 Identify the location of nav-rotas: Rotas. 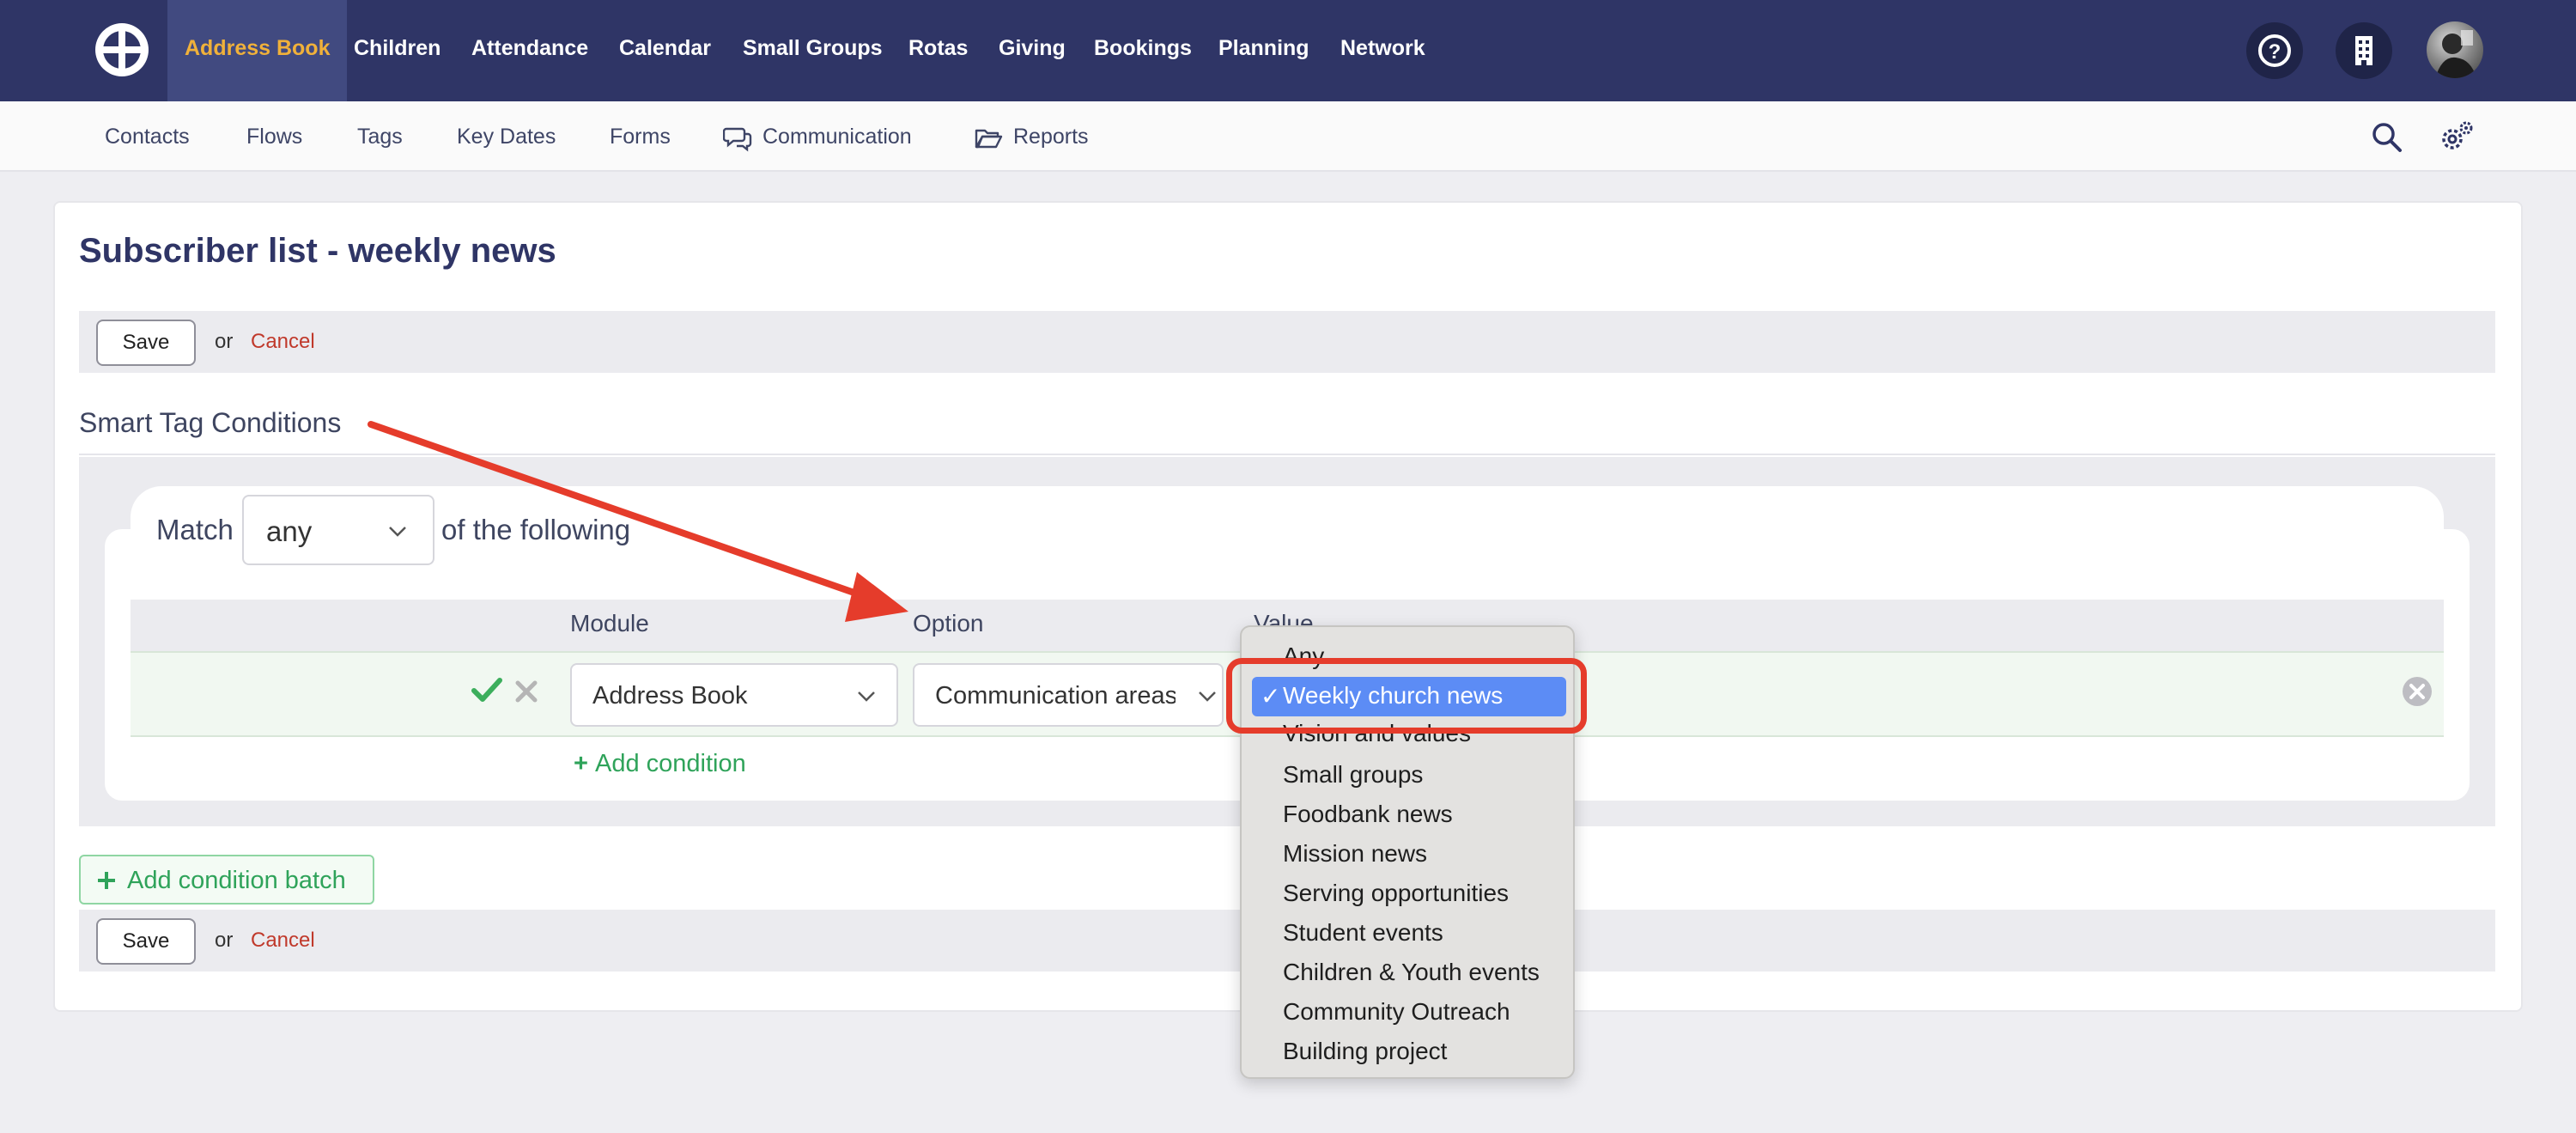
(938, 50).